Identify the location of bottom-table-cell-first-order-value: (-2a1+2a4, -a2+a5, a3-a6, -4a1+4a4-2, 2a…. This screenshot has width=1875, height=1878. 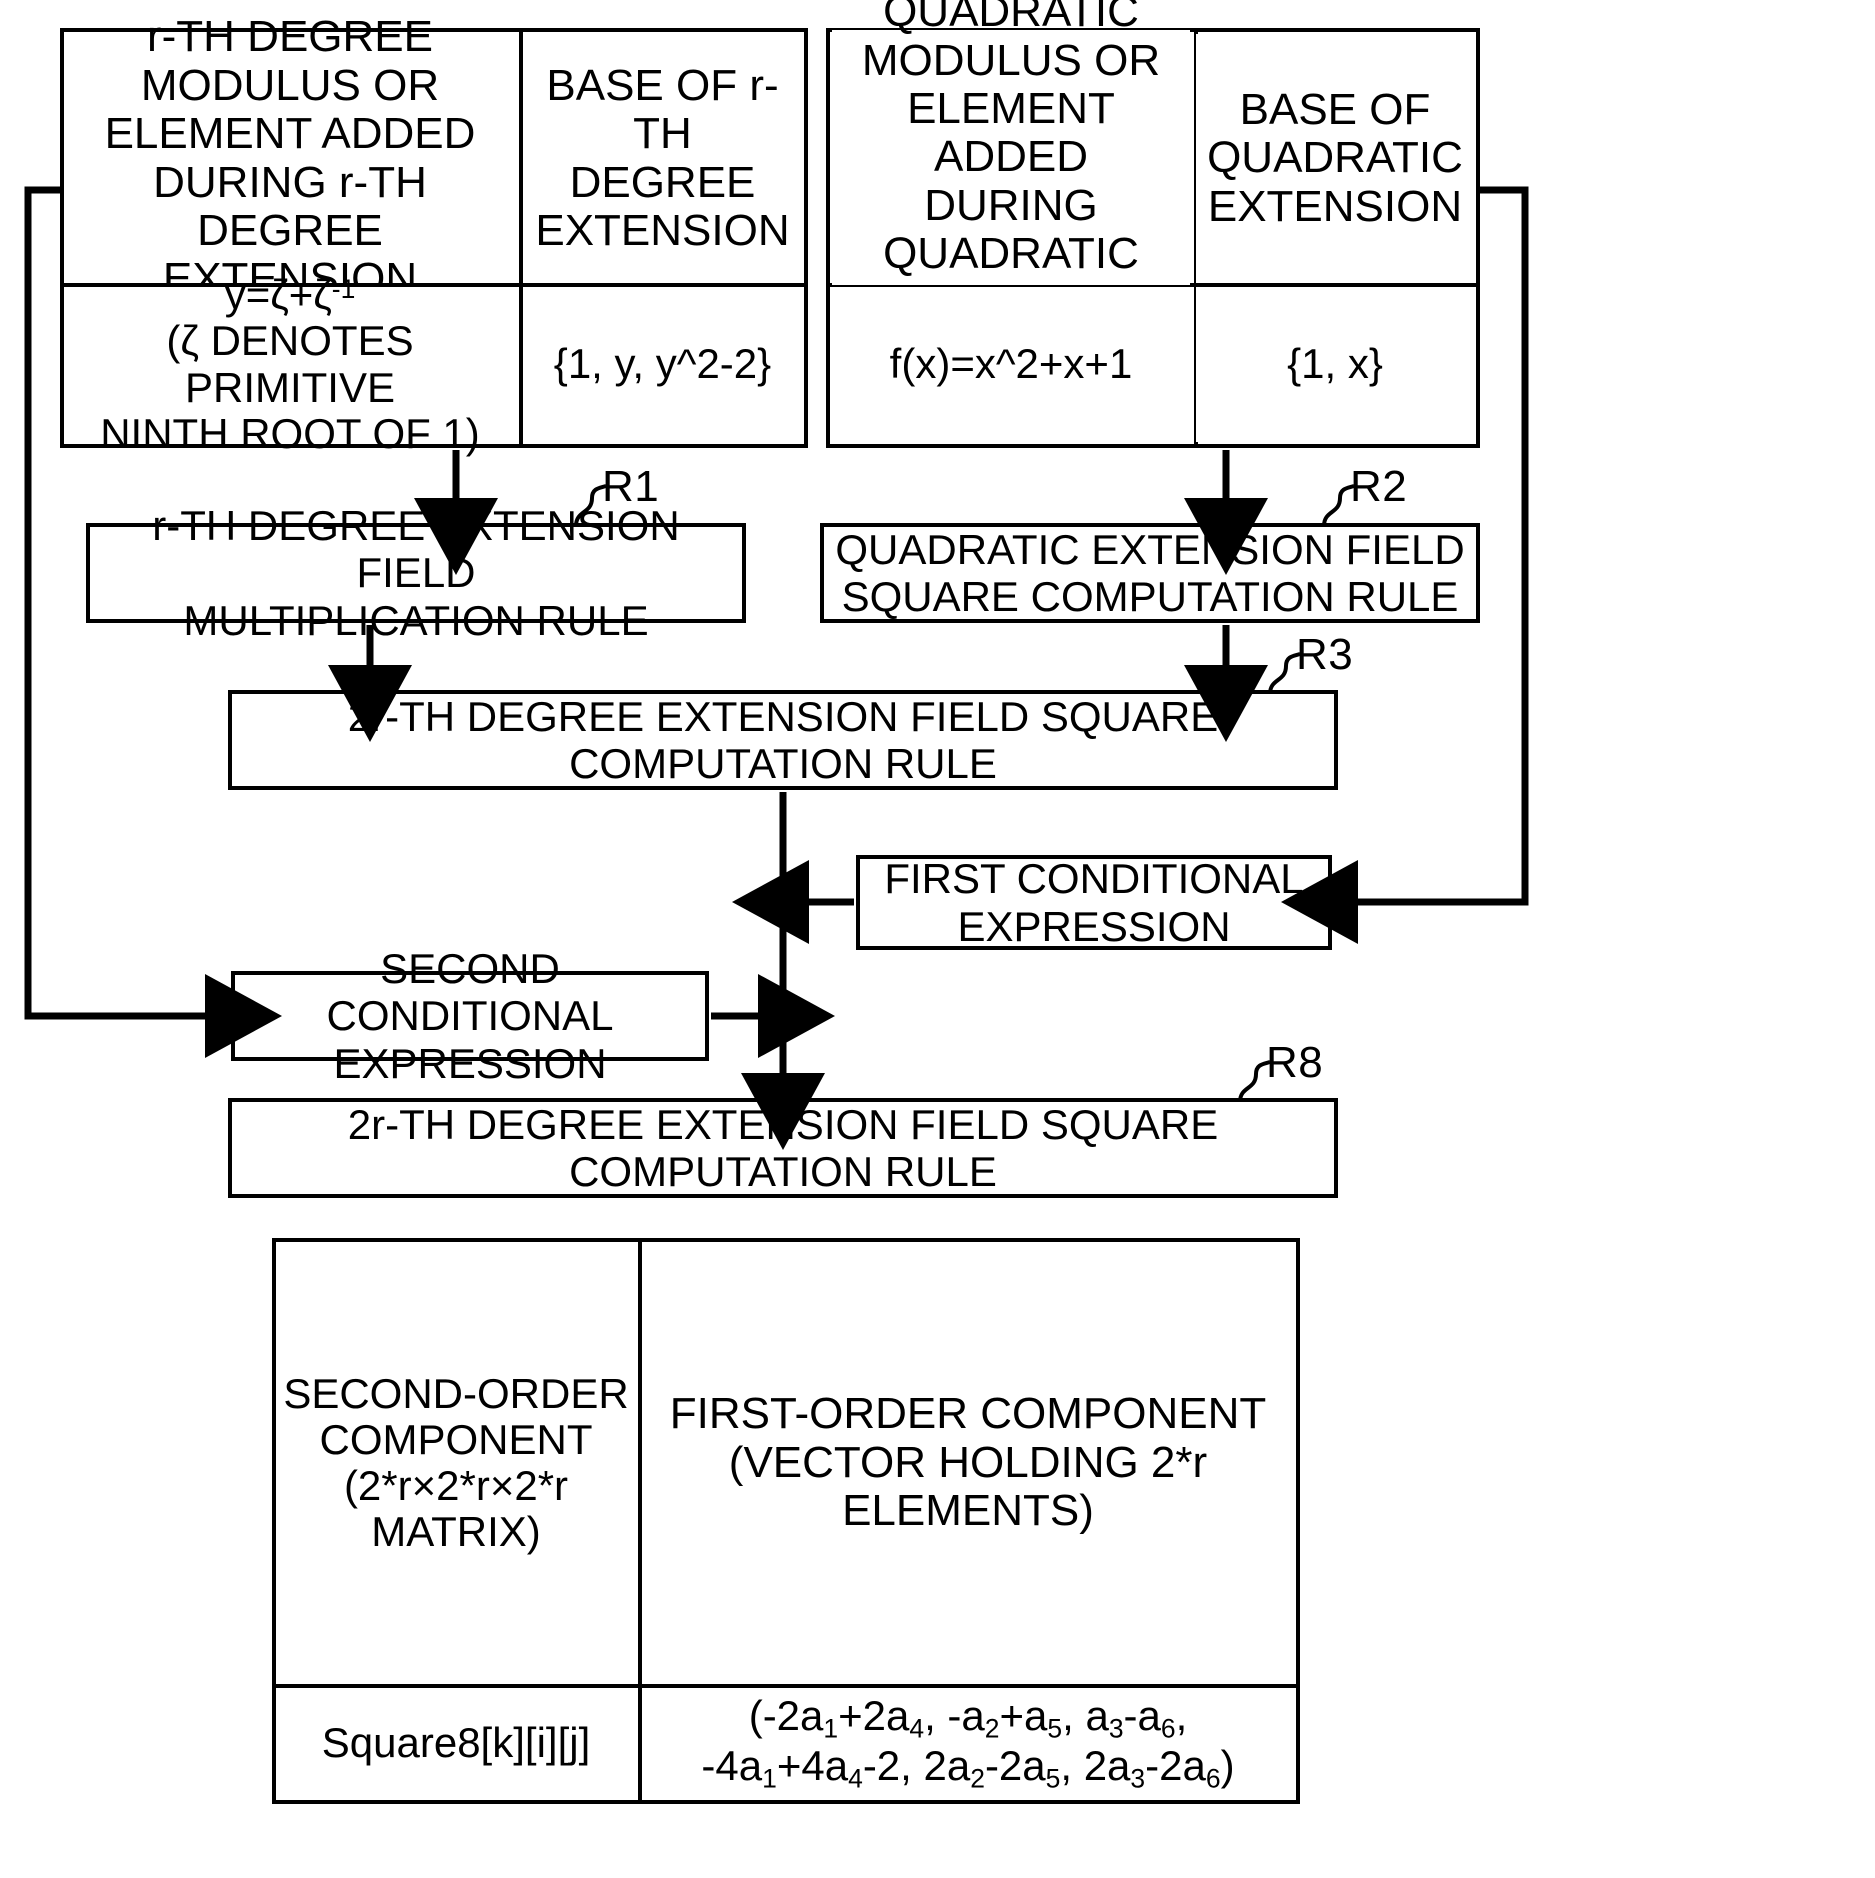
(968, 1743).